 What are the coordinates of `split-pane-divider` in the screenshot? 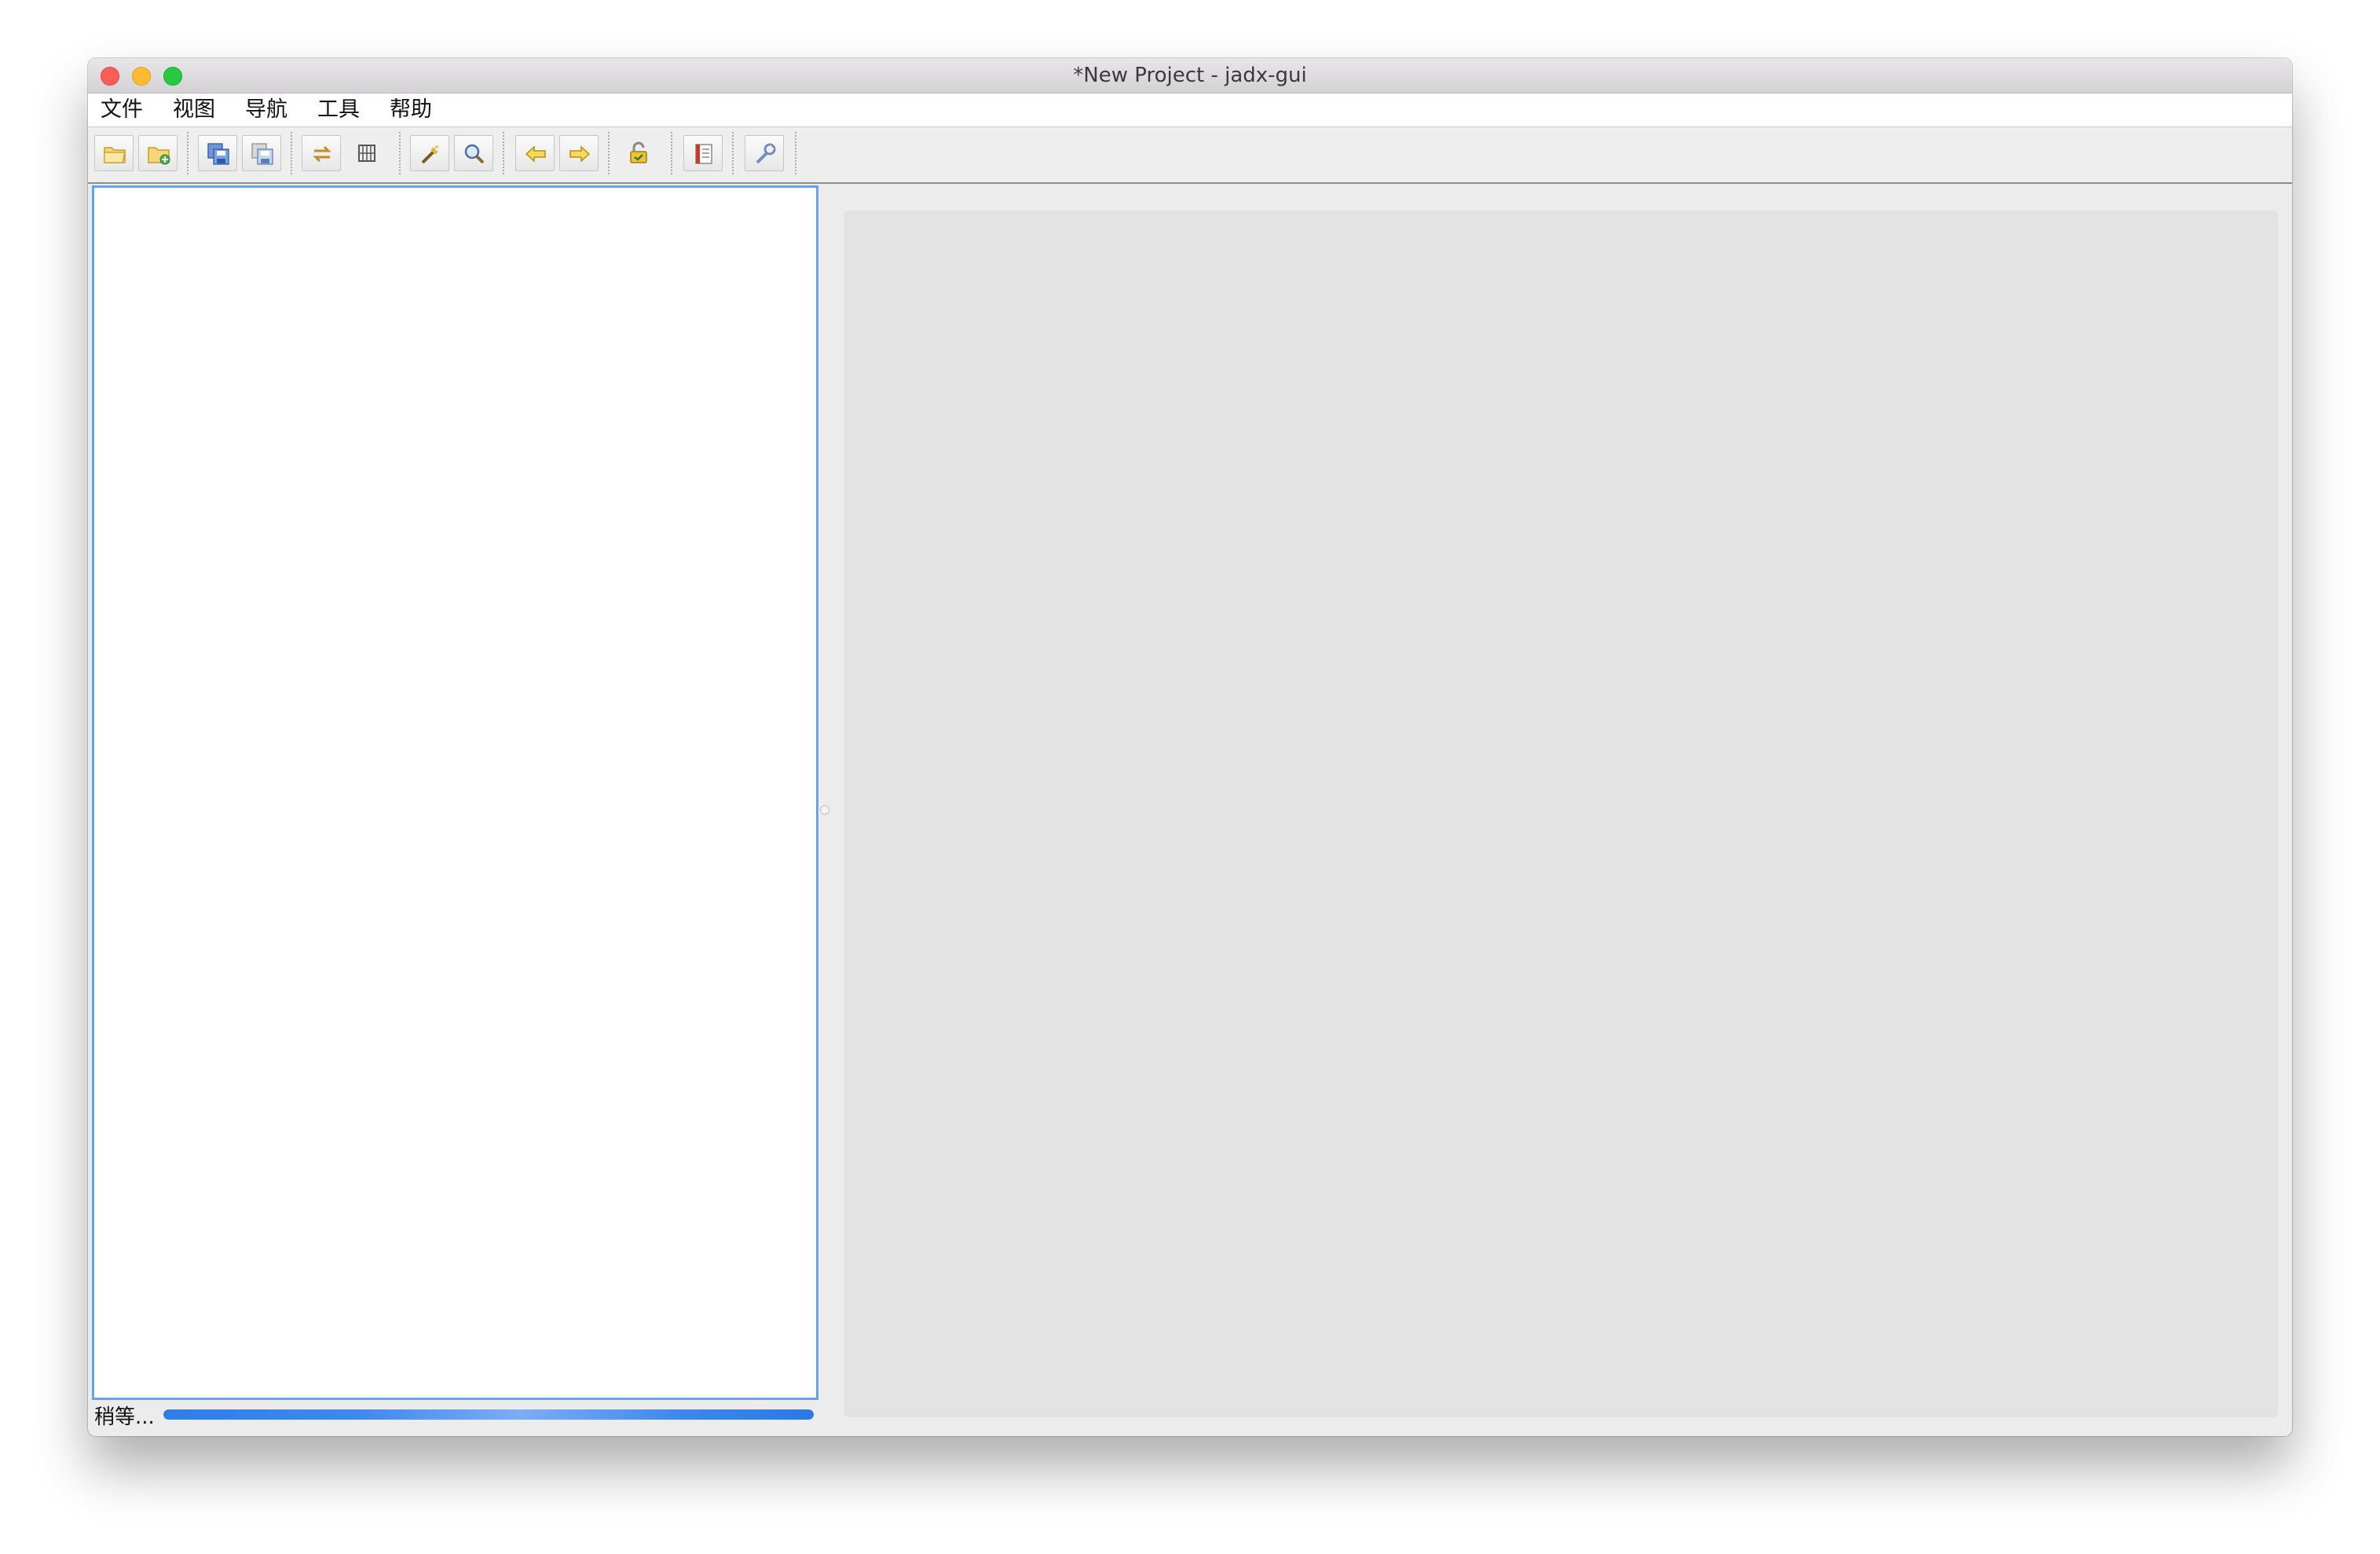 It's located at (824, 810).